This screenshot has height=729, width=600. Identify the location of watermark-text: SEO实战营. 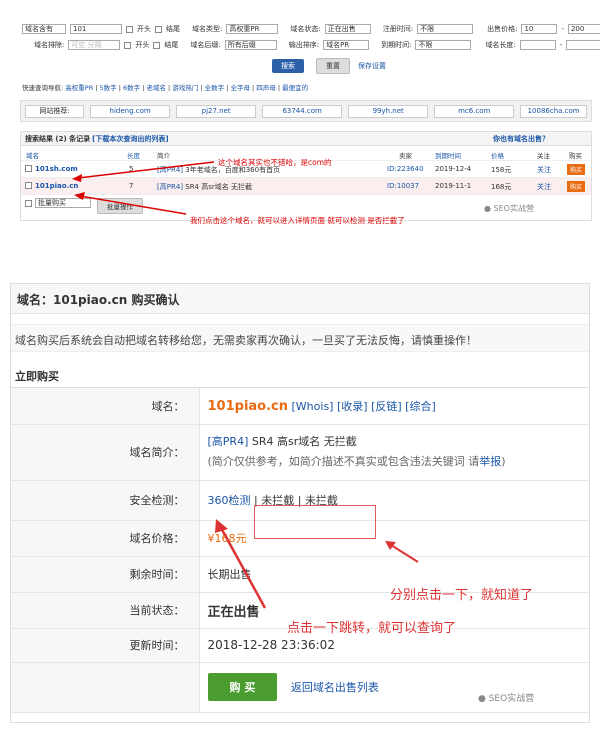
(511, 699).